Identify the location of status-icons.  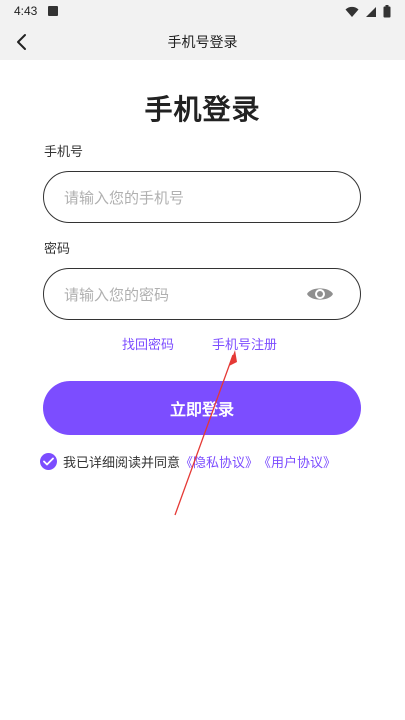
(368, 11).